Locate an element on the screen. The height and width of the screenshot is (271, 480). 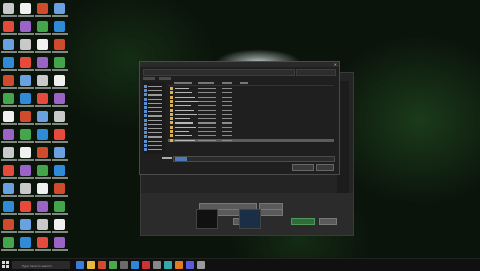
breadcrumb is located at coordinates (219, 72).